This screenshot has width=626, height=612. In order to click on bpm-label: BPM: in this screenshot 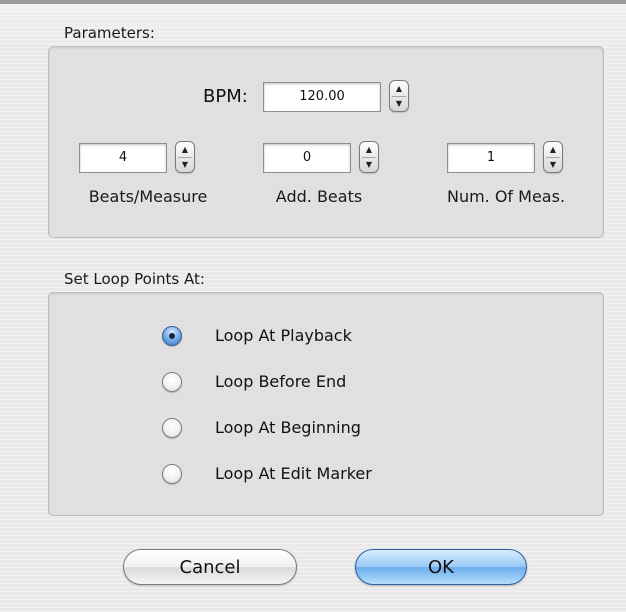, I will do `click(225, 96)`.